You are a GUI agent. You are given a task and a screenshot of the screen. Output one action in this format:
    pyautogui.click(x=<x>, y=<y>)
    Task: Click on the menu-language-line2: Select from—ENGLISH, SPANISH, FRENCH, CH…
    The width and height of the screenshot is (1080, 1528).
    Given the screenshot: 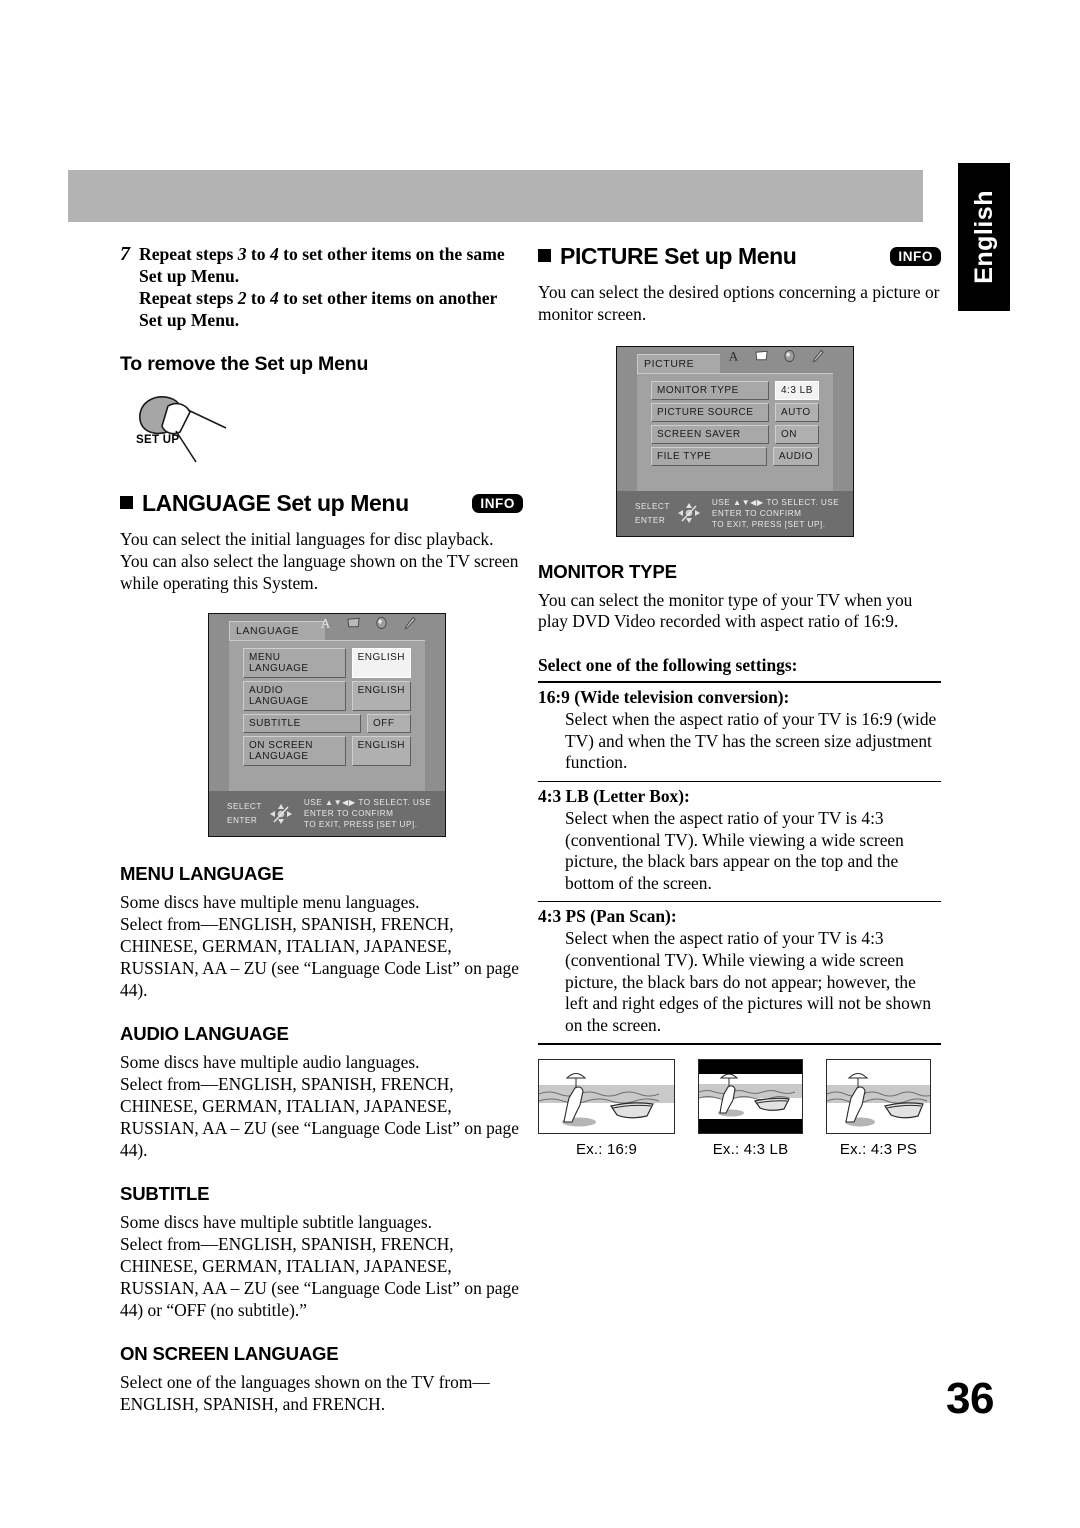 What is the action you would take?
    pyautogui.click(x=319, y=957)
    